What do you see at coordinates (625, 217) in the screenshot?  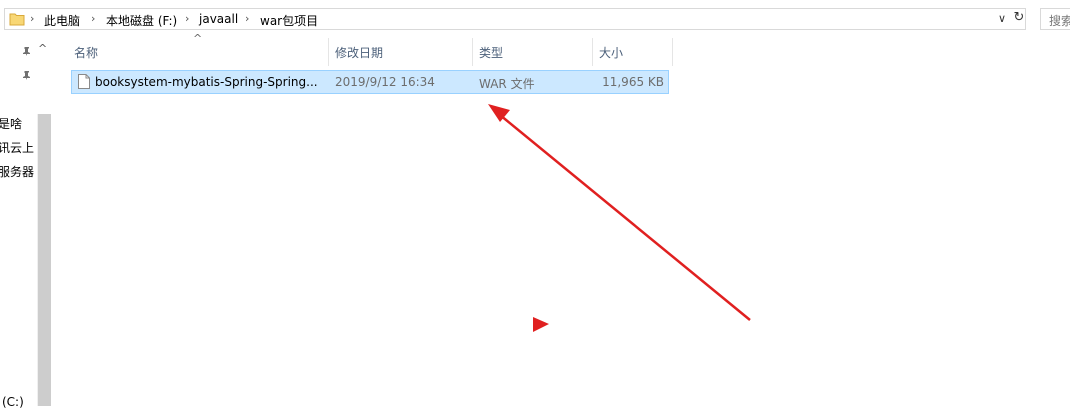 I see `annotation-arrow-line` at bounding box center [625, 217].